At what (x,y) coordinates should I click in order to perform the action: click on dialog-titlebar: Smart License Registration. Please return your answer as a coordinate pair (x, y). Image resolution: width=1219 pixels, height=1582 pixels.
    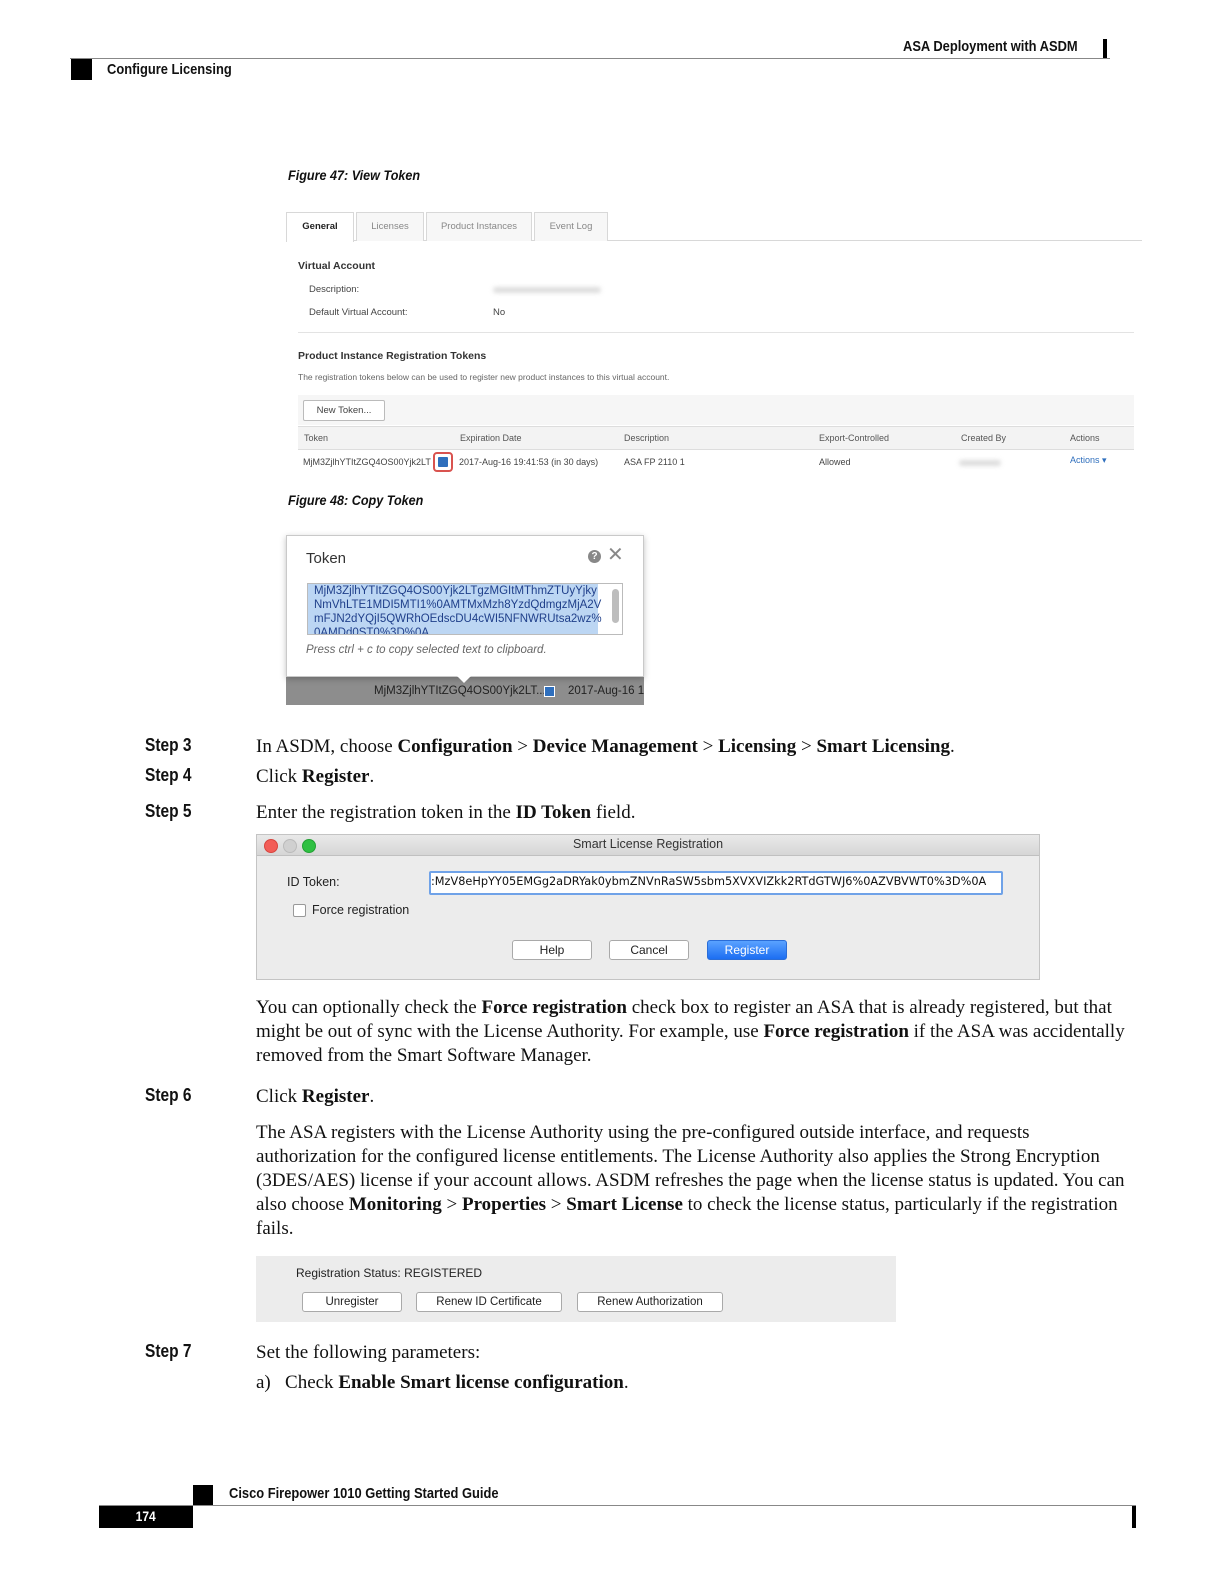
    Looking at the image, I should click on (648, 845).